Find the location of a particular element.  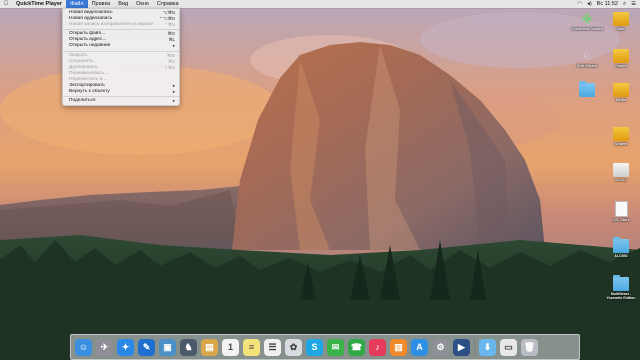

file-menu-item: Открыть недавние ▸ is located at coordinates (121, 46).